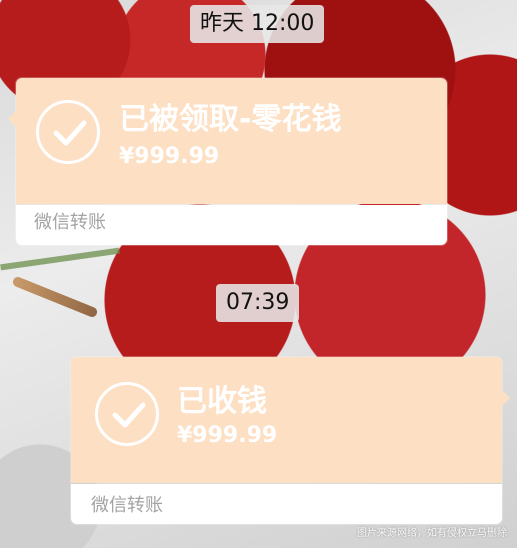 The image size is (517, 548). Describe the element at coordinates (222, 401) in the screenshot. I see `transfer-status-title: 已收钱` at that location.